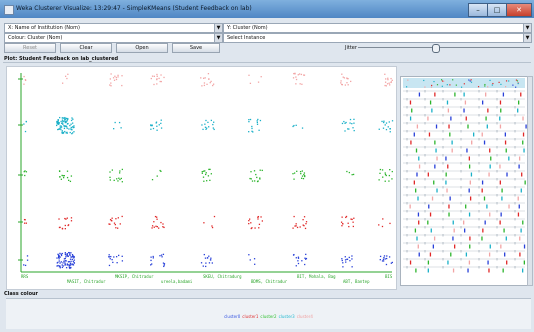 The height and width of the screenshot is (332, 534). Describe the element at coordinates (113, 28) in the screenshot. I see `x-axis-select: X: Name of Institution (Nom) ▼` at that location.